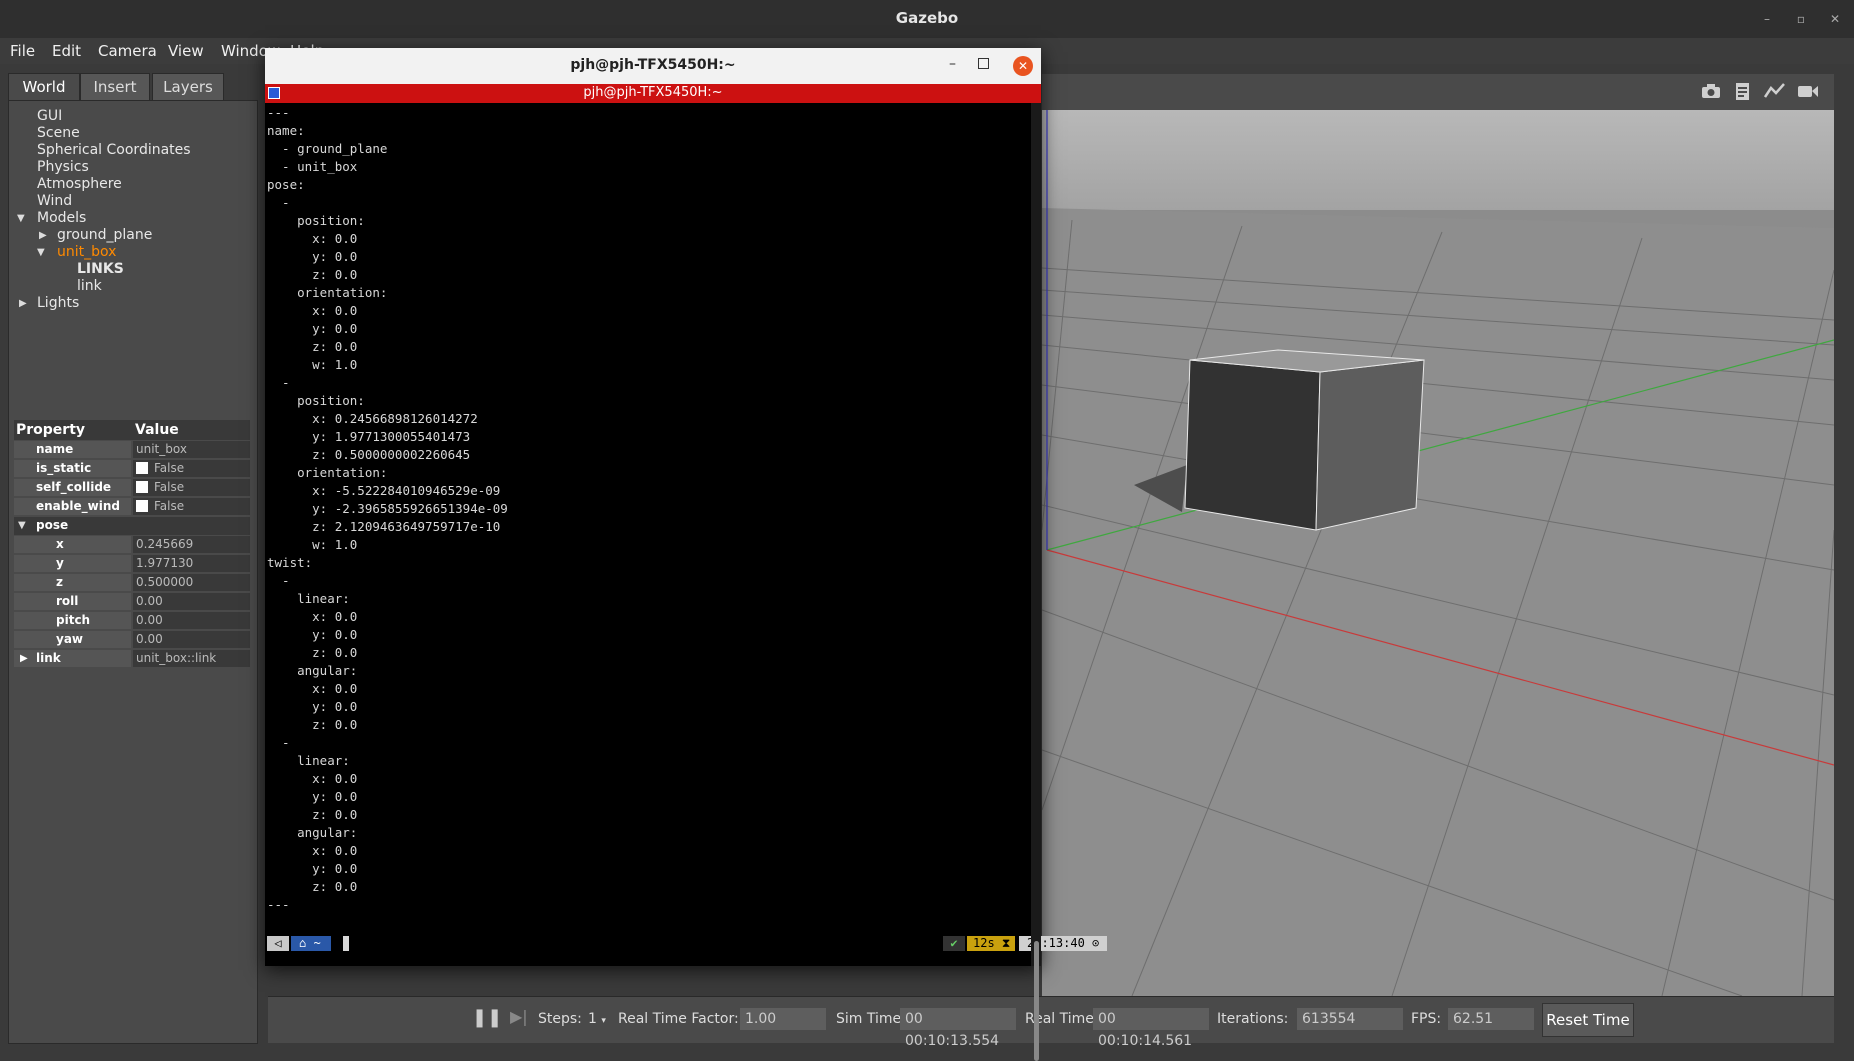  What do you see at coordinates (1350, 1019) in the screenshot?
I see `iterations-field: 613554` at bounding box center [1350, 1019].